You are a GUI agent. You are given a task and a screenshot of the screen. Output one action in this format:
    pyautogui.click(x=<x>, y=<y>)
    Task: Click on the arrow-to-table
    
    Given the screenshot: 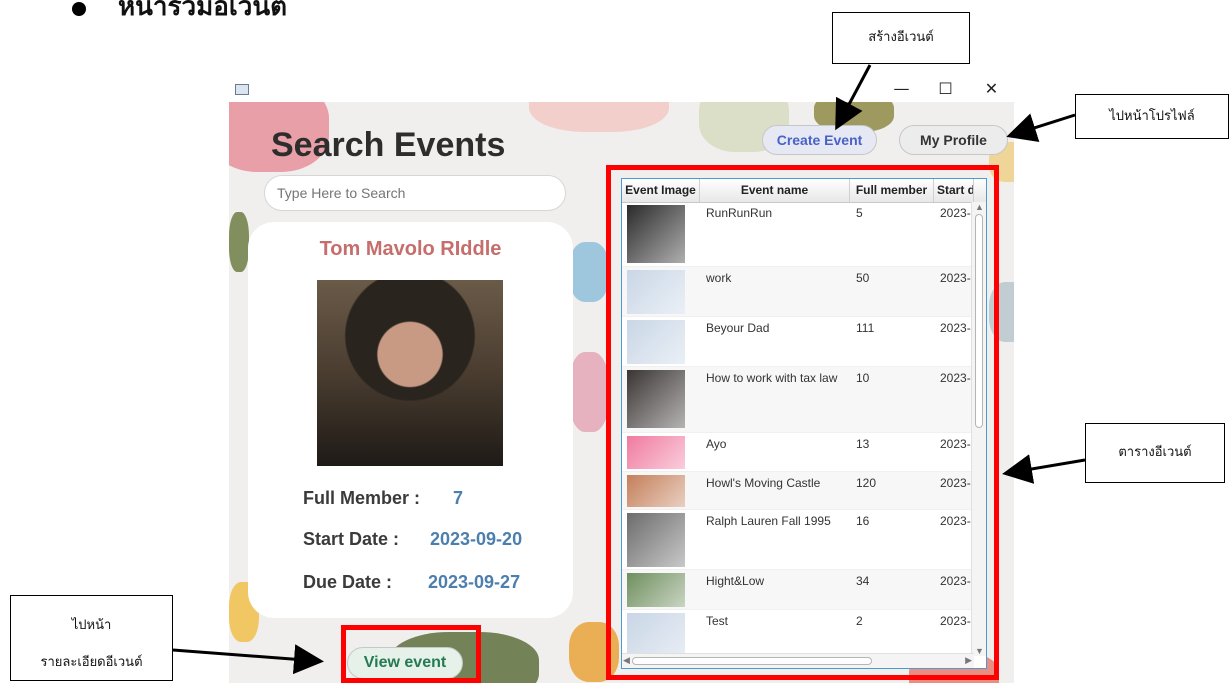 What is the action you would take?
    pyautogui.click(x=1044, y=469)
    